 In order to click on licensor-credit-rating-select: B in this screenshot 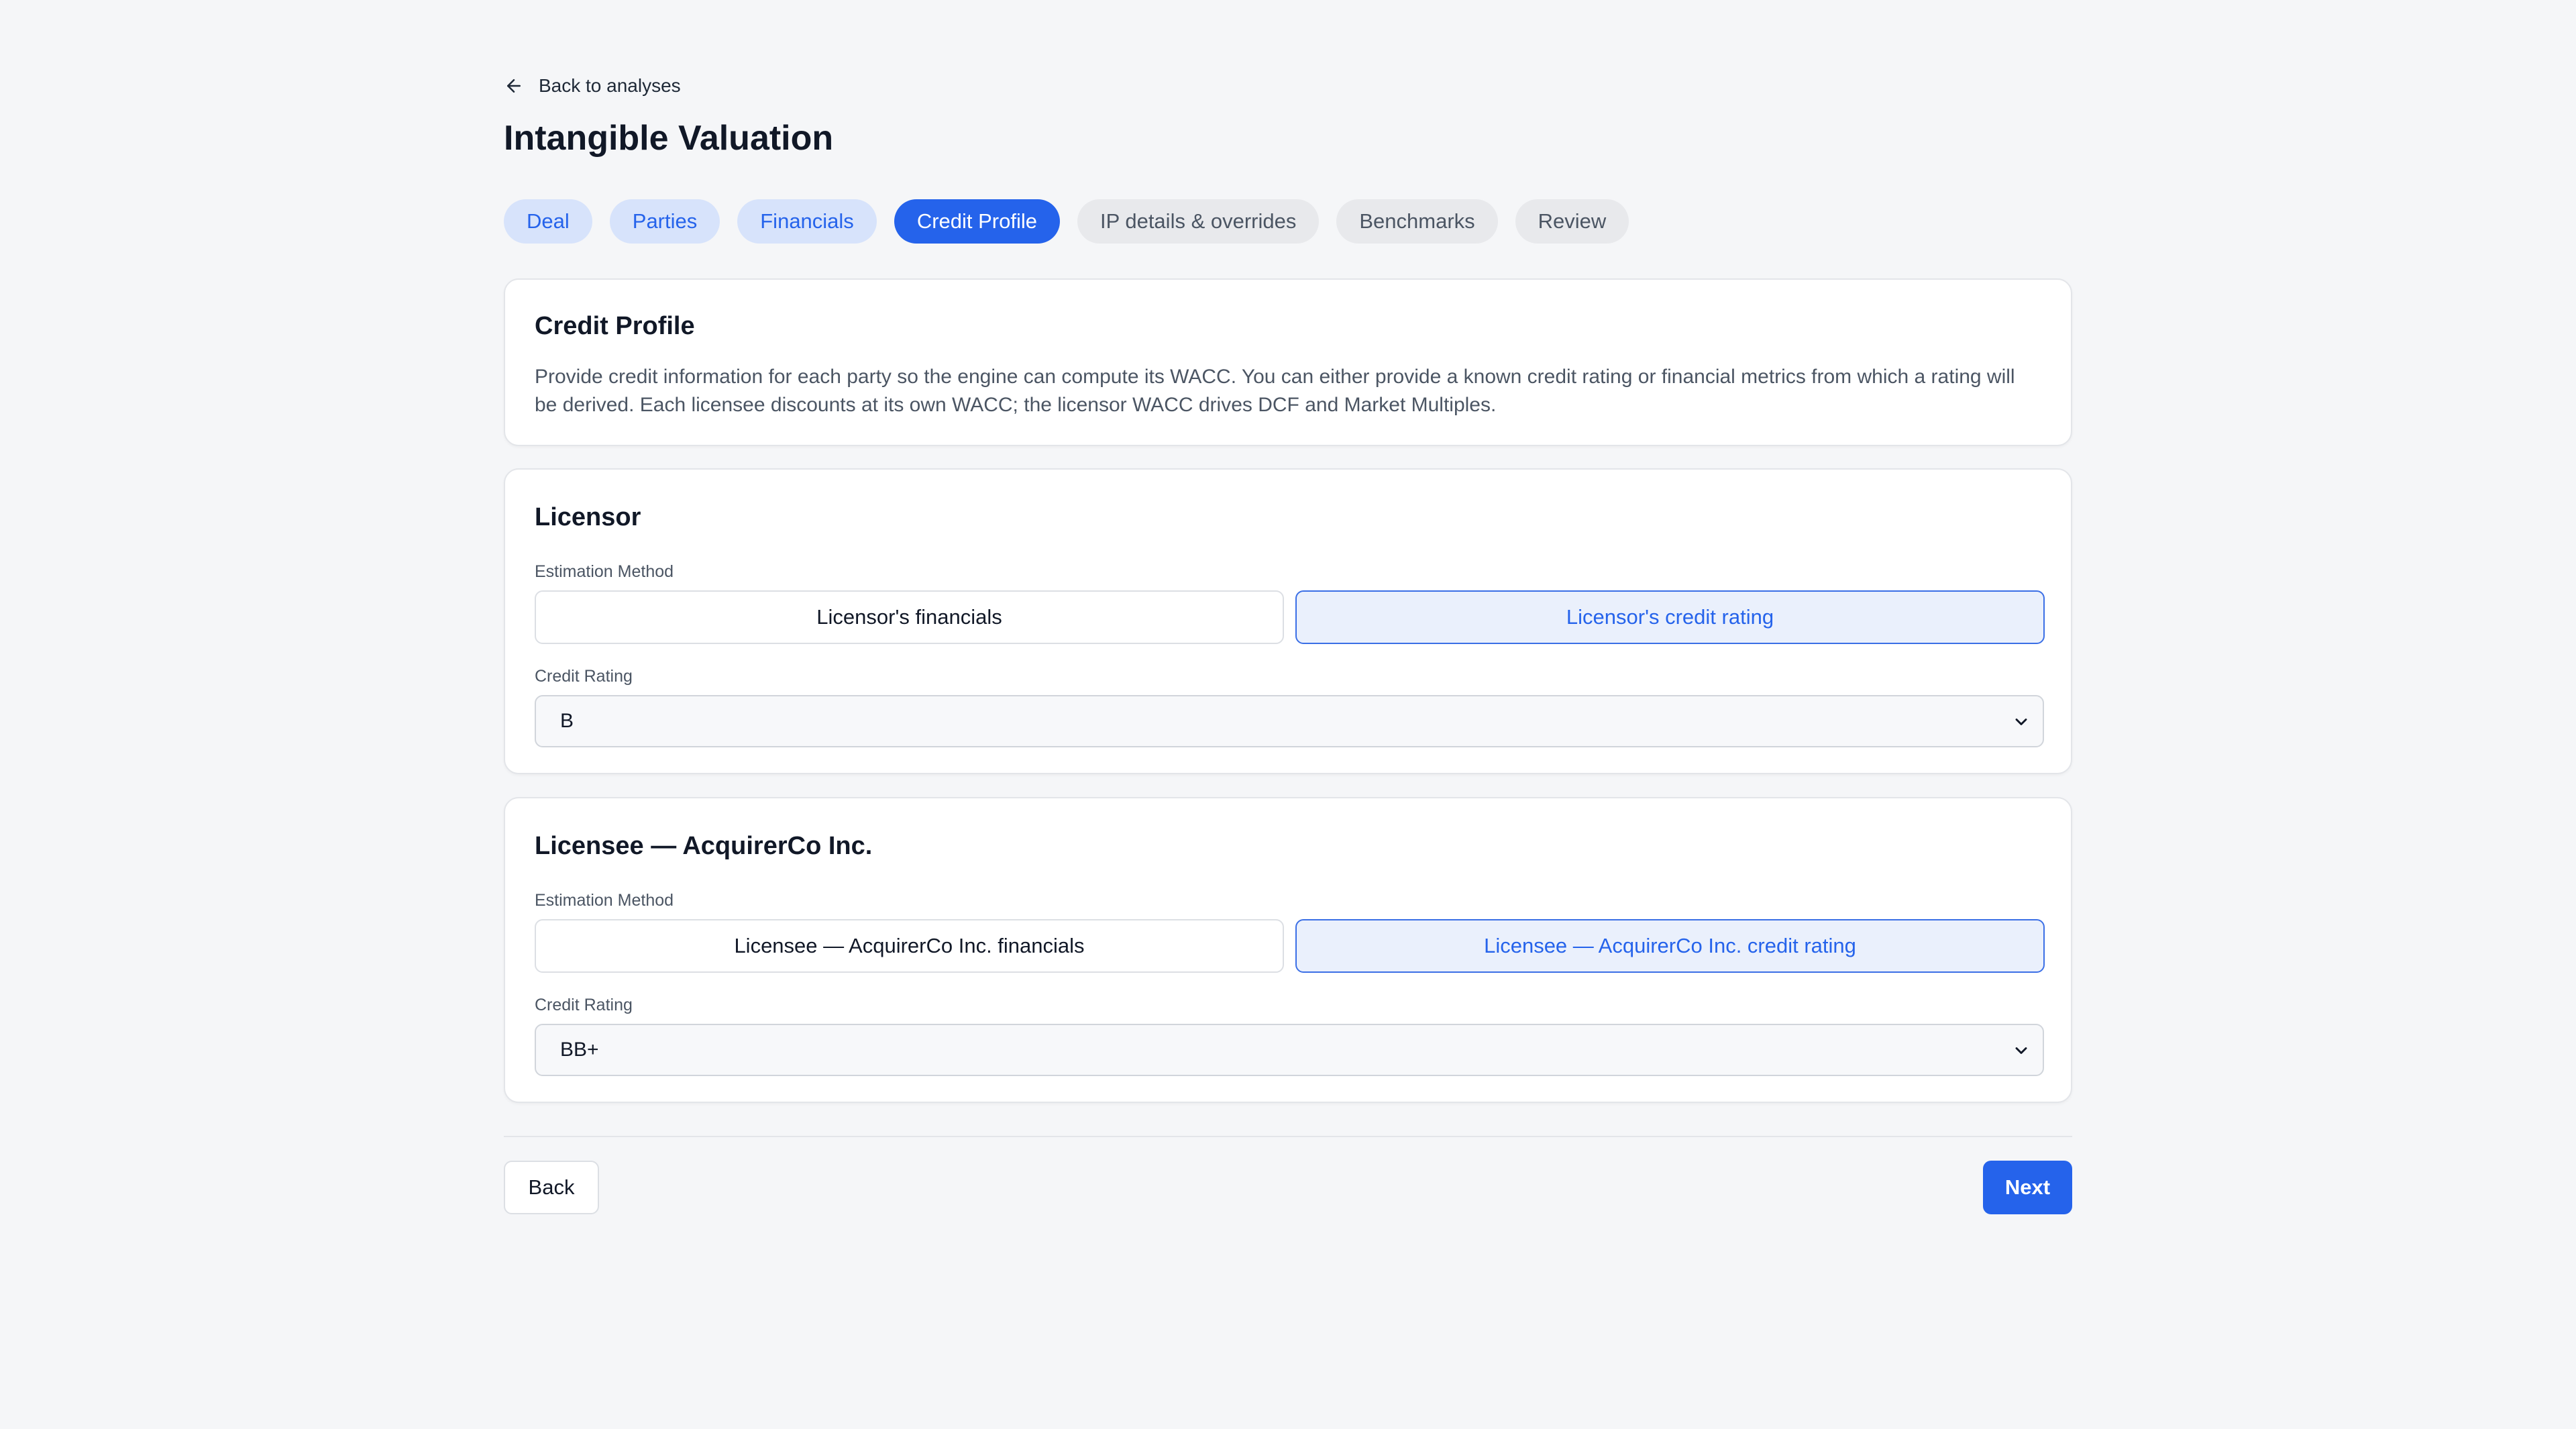, I will do `click(1289, 721)`.